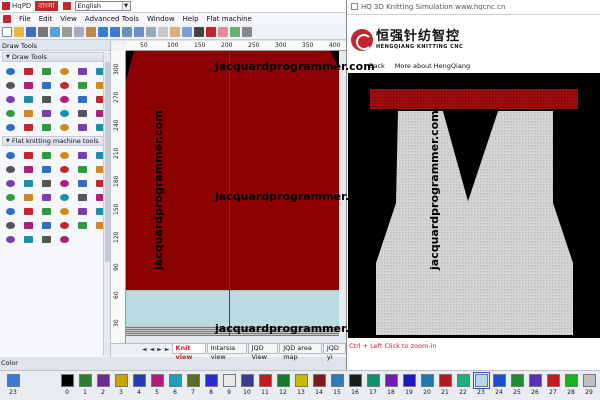  What do you see at coordinates (7, 19) in the screenshot?
I see `app-menu-icon` at bounding box center [7, 19].